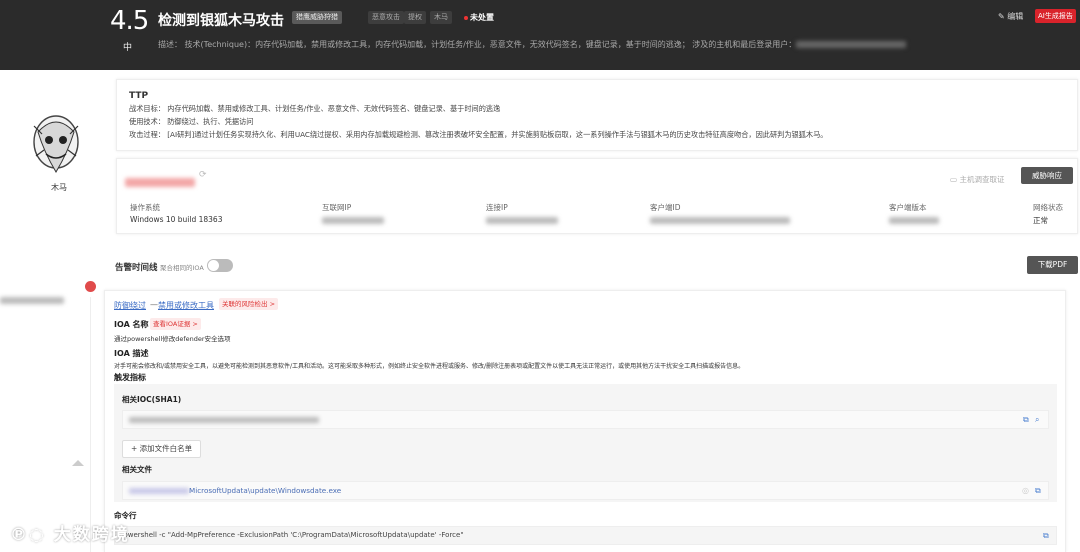 This screenshot has height=552, width=1080. What do you see at coordinates (182, 268) in the screenshot?
I see `aggregate-ioa-label: 聚合相同的IOA` at bounding box center [182, 268].